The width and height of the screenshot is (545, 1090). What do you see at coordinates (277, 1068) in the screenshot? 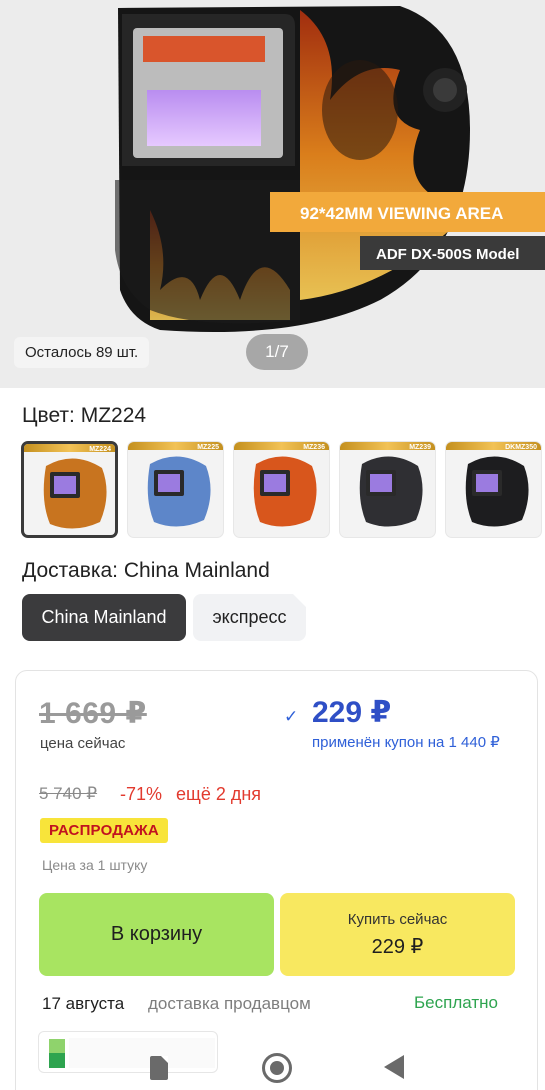
I see `home-icon` at bounding box center [277, 1068].